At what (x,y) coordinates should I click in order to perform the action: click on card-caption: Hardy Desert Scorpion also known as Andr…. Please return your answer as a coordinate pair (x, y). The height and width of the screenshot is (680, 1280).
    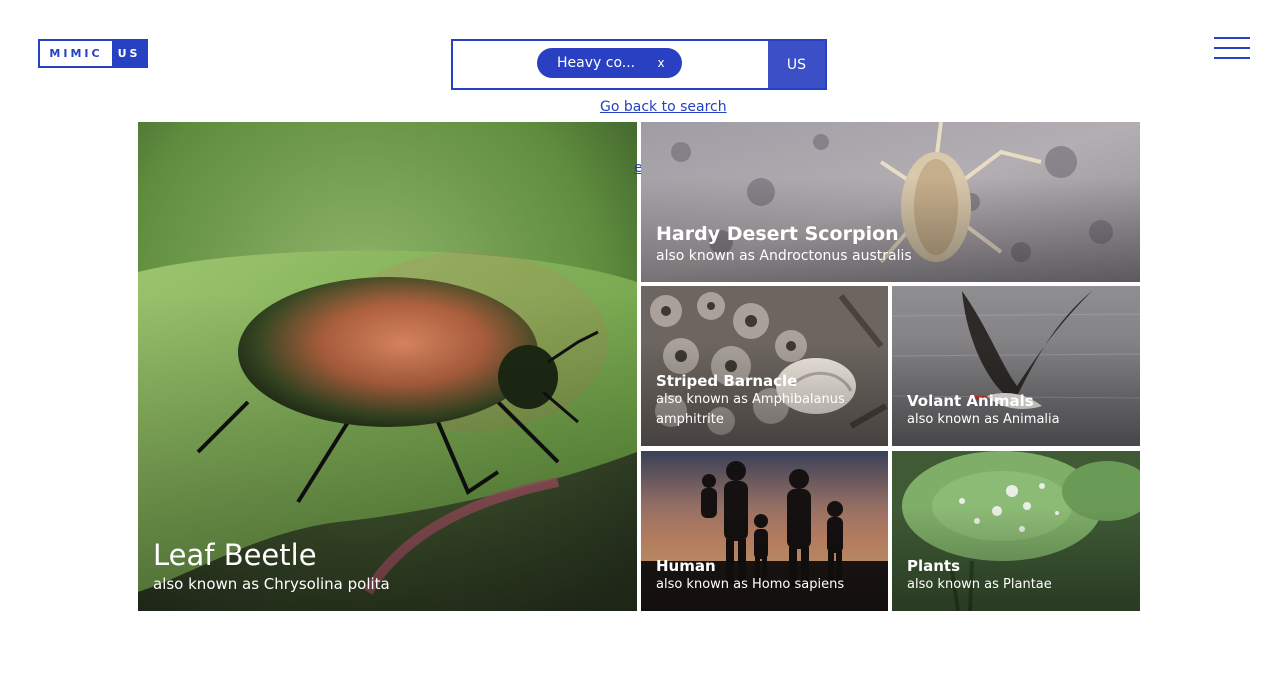
    Looking at the image, I should click on (892, 244).